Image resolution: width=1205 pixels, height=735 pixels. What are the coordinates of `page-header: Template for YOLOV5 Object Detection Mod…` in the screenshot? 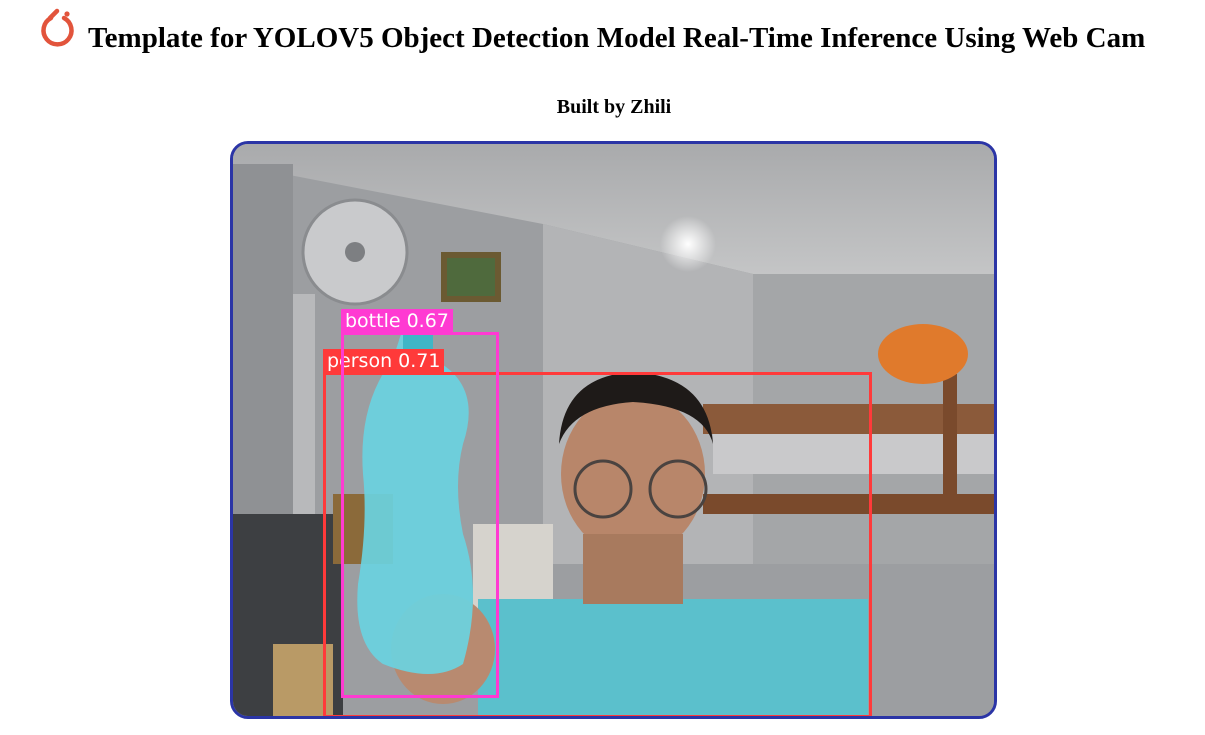 It's located at (602, 40).